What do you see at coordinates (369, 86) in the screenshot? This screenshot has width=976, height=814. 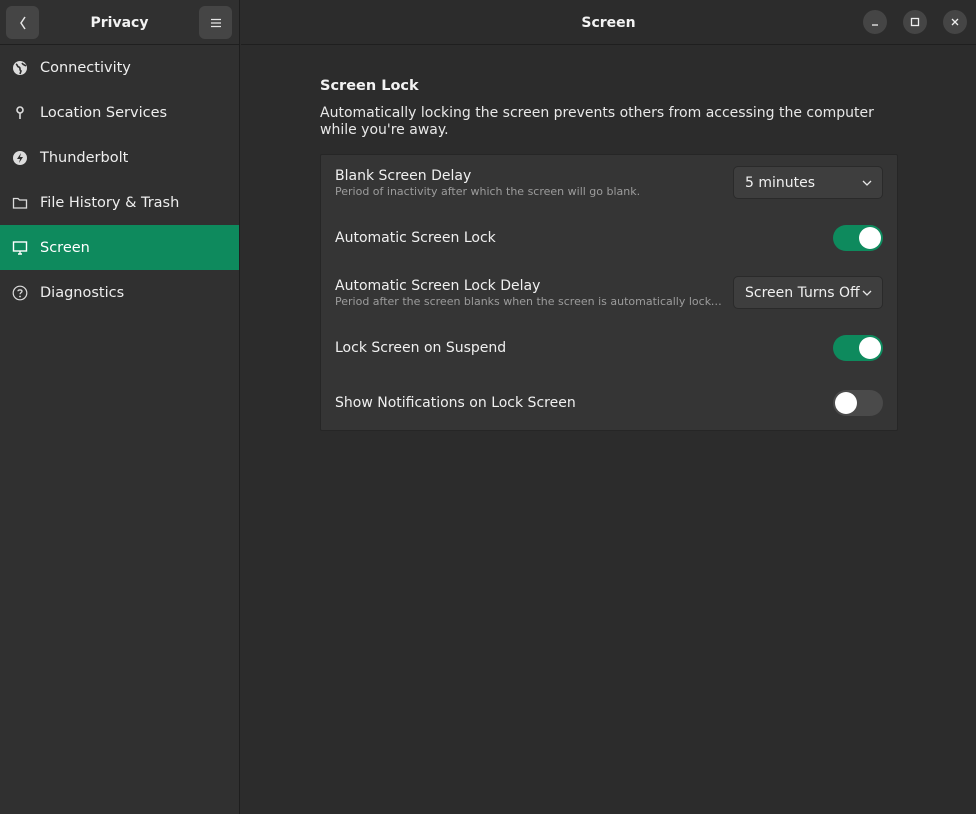 I see `section-title: Screen Lock` at bounding box center [369, 86].